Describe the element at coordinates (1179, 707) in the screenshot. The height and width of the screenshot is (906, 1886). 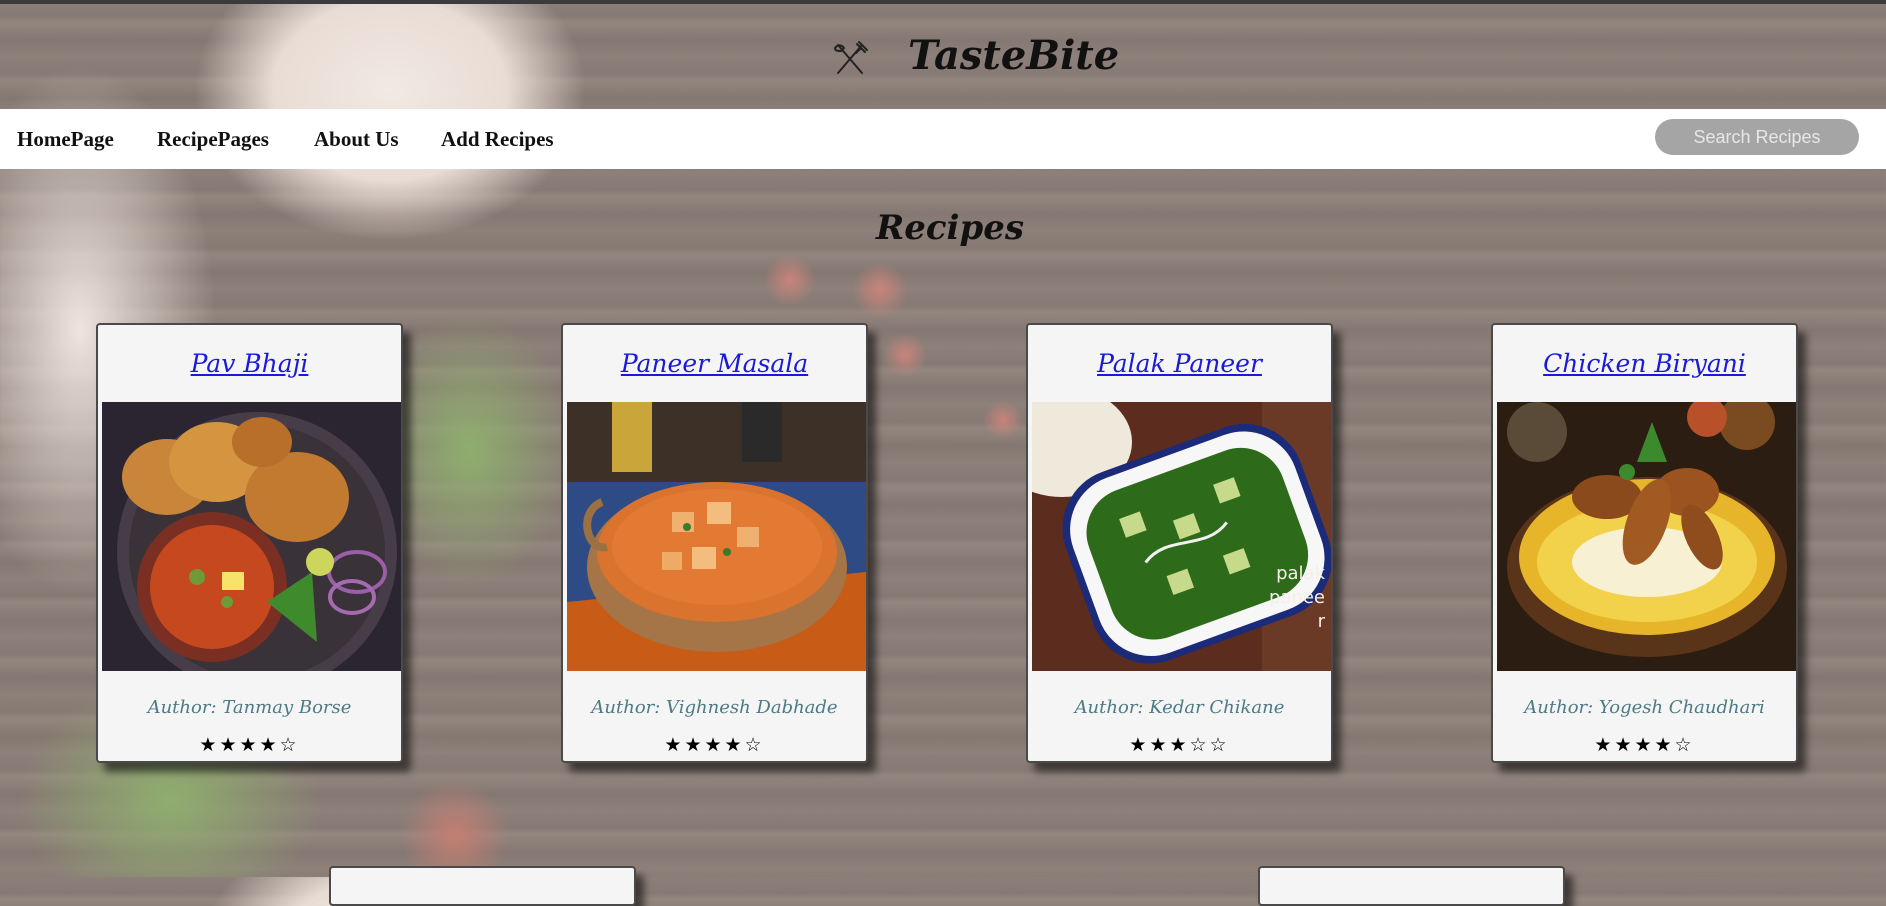
I see `recipe-author: Author: Kedar Chikane` at that location.